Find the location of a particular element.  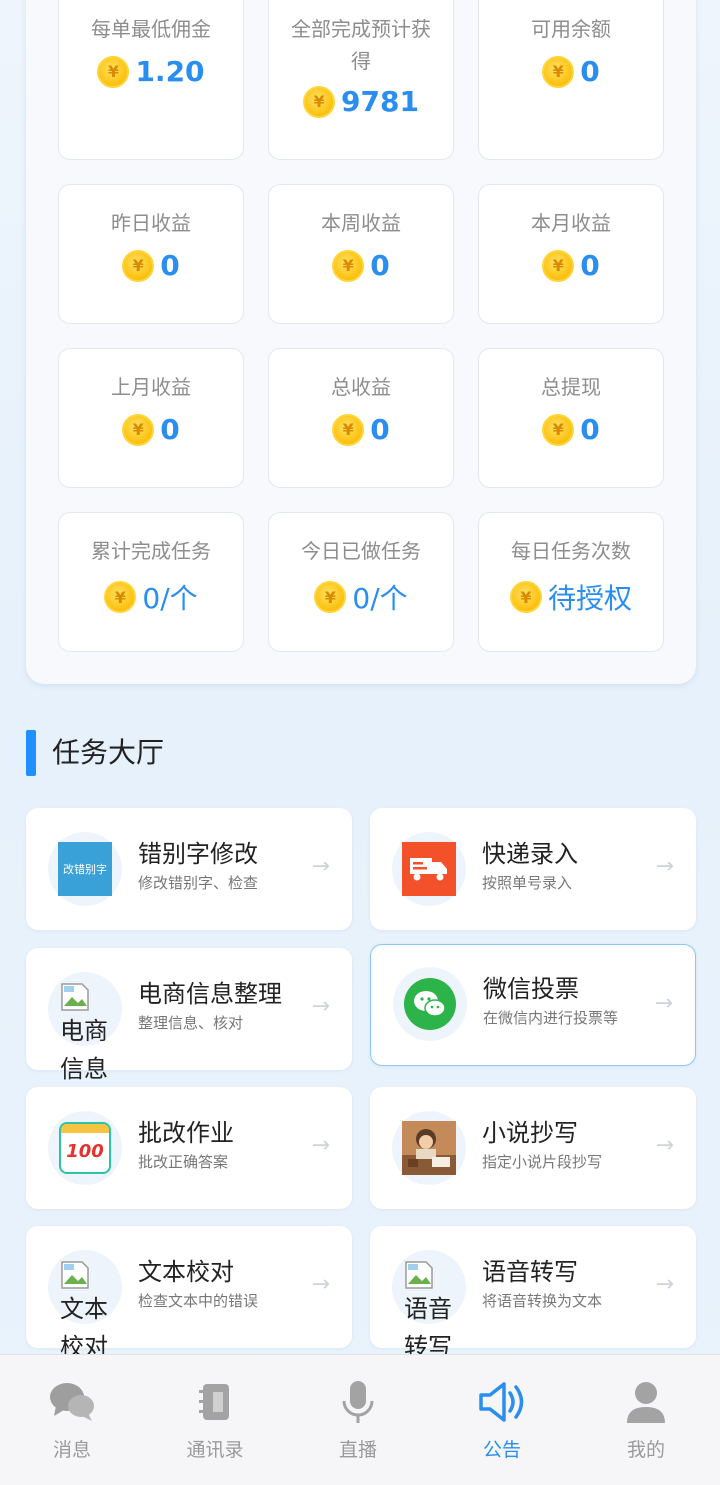

nav-item-live: 直播 is located at coordinates (358, 1419).